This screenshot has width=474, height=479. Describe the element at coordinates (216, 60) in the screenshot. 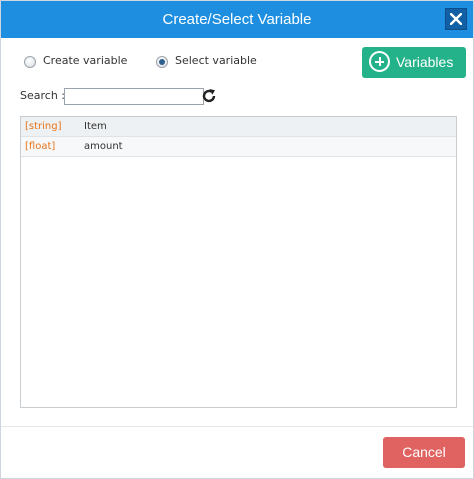

I see `select-variable-label: Select variable` at that location.